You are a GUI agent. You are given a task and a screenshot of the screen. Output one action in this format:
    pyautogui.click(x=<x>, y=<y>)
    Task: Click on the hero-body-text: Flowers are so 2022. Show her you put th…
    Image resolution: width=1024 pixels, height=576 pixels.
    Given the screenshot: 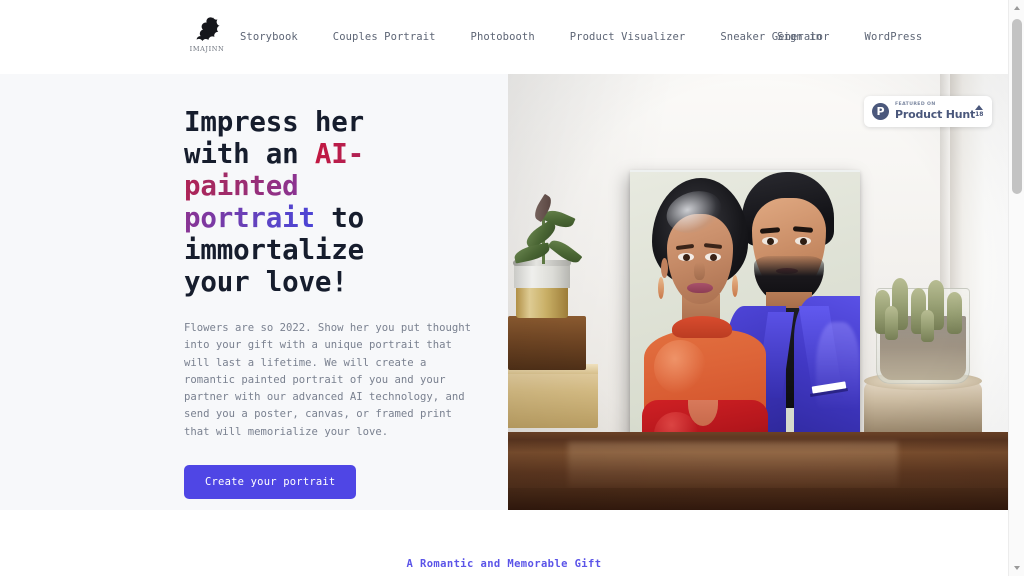 What is the action you would take?
    pyautogui.click(x=328, y=380)
    